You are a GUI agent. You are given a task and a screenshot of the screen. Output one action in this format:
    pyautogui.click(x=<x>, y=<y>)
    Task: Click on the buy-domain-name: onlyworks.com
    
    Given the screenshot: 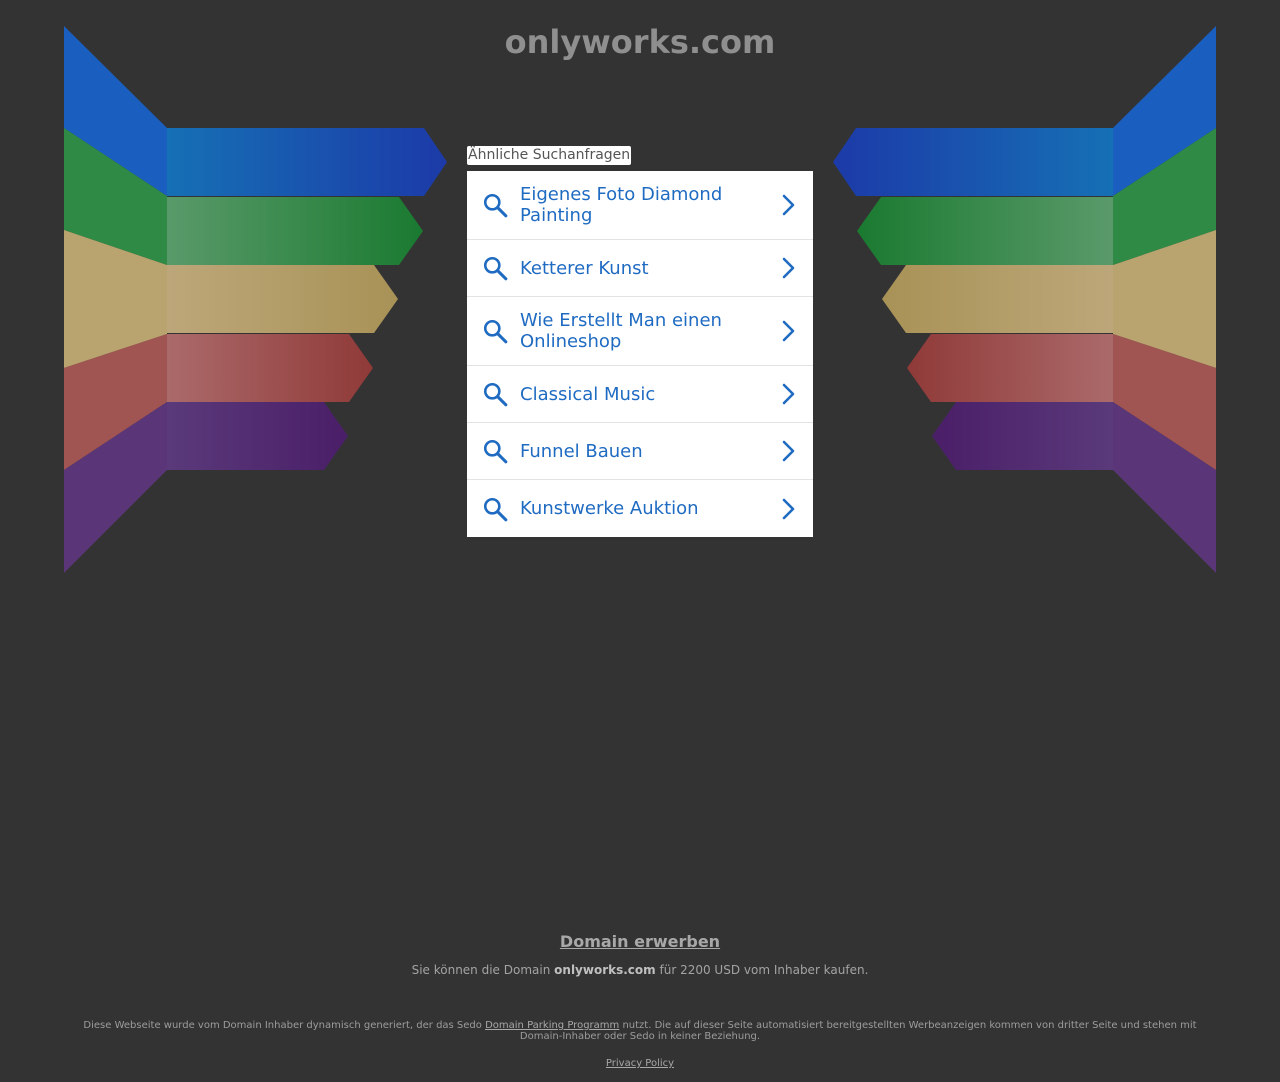 What is the action you would take?
    pyautogui.click(x=605, y=970)
    